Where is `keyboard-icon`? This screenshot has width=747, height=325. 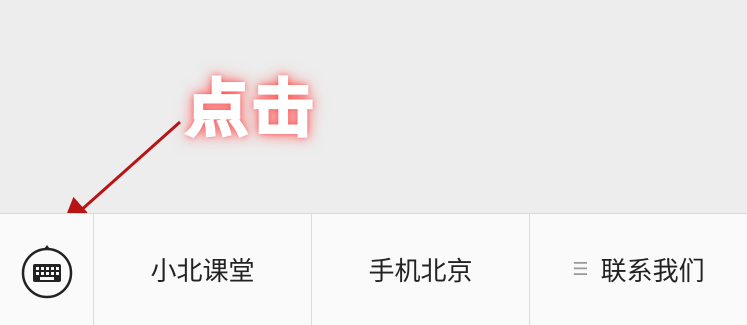 keyboard-icon is located at coordinates (46, 271).